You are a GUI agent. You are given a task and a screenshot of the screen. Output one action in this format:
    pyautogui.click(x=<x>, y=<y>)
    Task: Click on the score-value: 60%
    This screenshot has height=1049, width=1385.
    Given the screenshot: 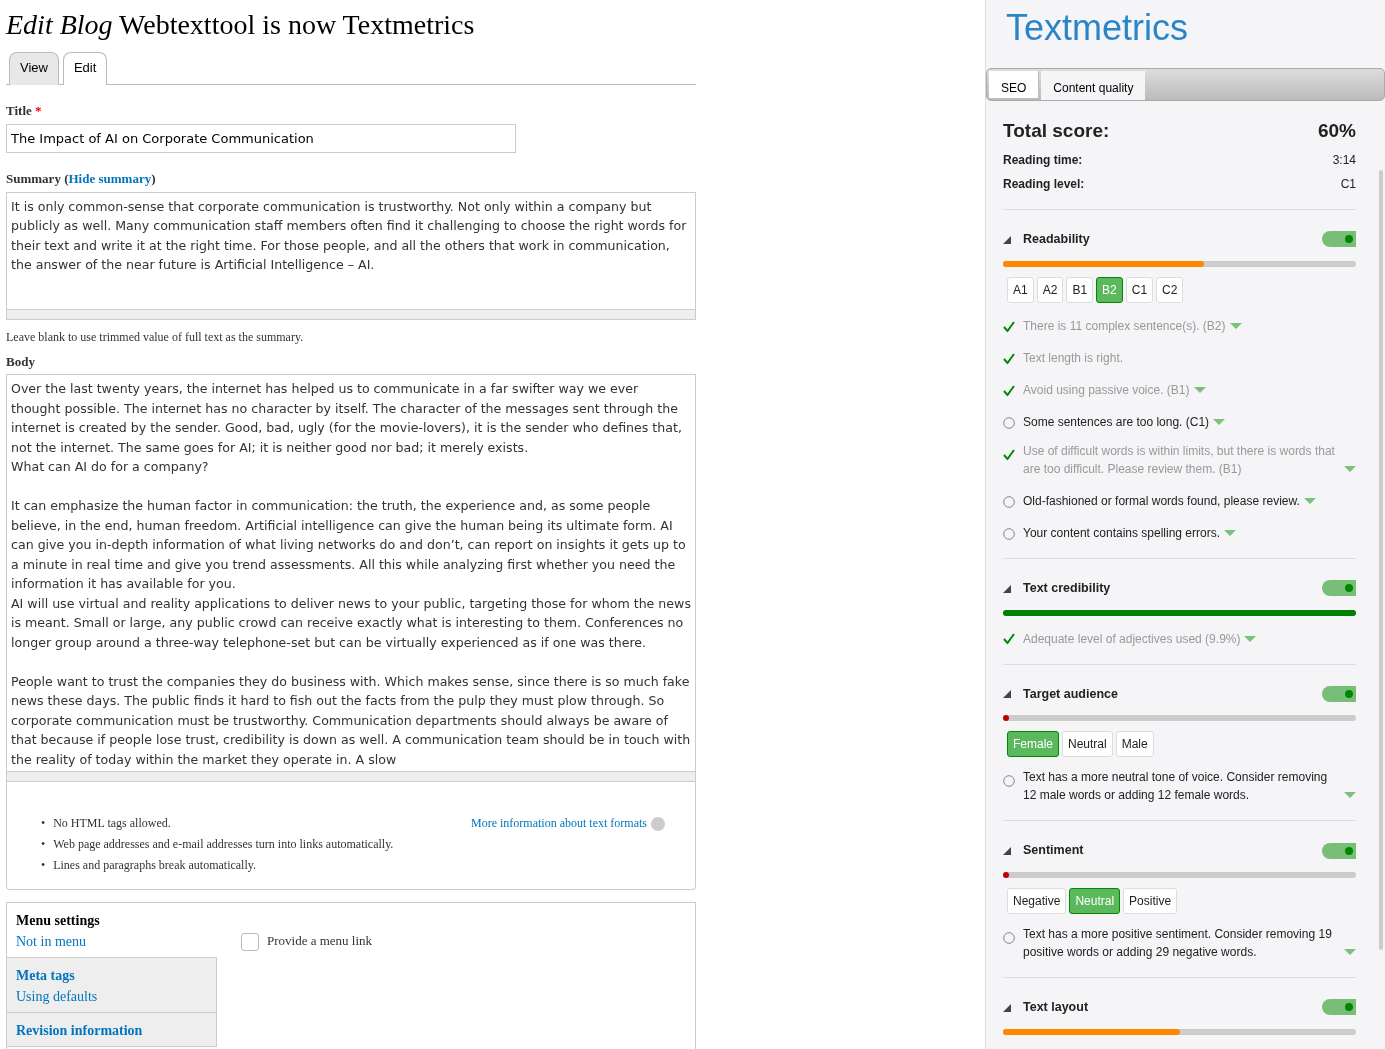 What is the action you would take?
    pyautogui.click(x=1336, y=130)
    